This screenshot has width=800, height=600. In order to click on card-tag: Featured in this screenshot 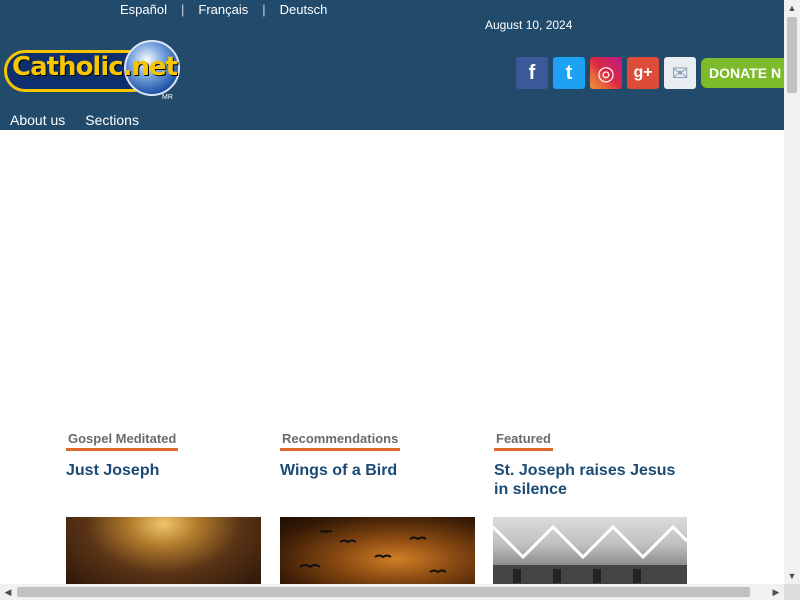, I will do `click(523, 441)`.